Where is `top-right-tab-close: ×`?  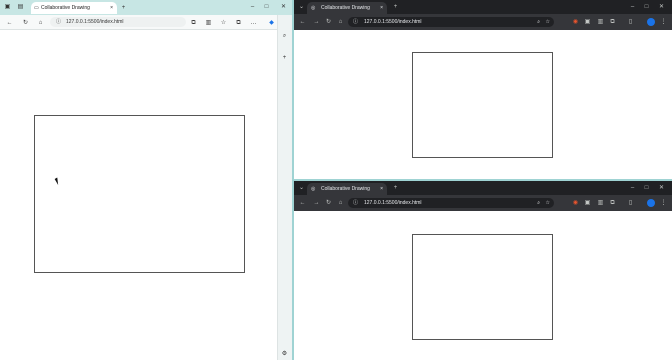 top-right-tab-close: × is located at coordinates (381, 8).